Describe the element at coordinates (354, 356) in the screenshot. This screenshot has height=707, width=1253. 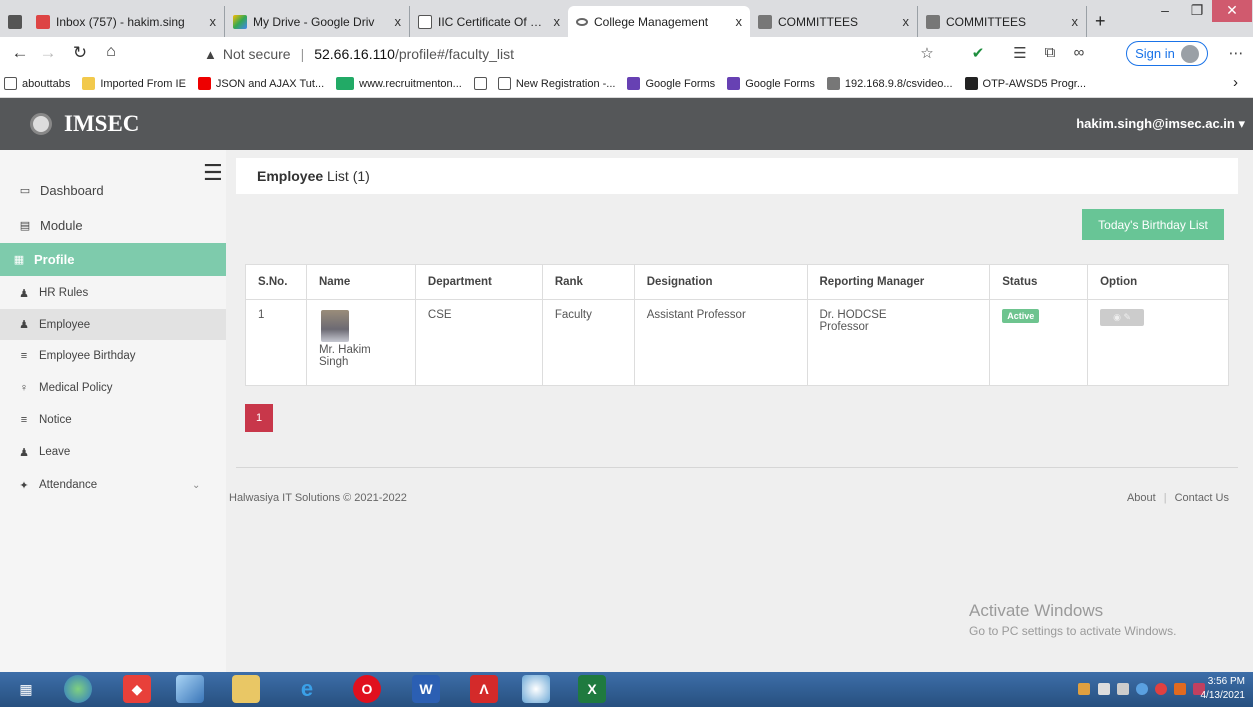
I see `employee-name: Mr. Hakim Singh` at that location.